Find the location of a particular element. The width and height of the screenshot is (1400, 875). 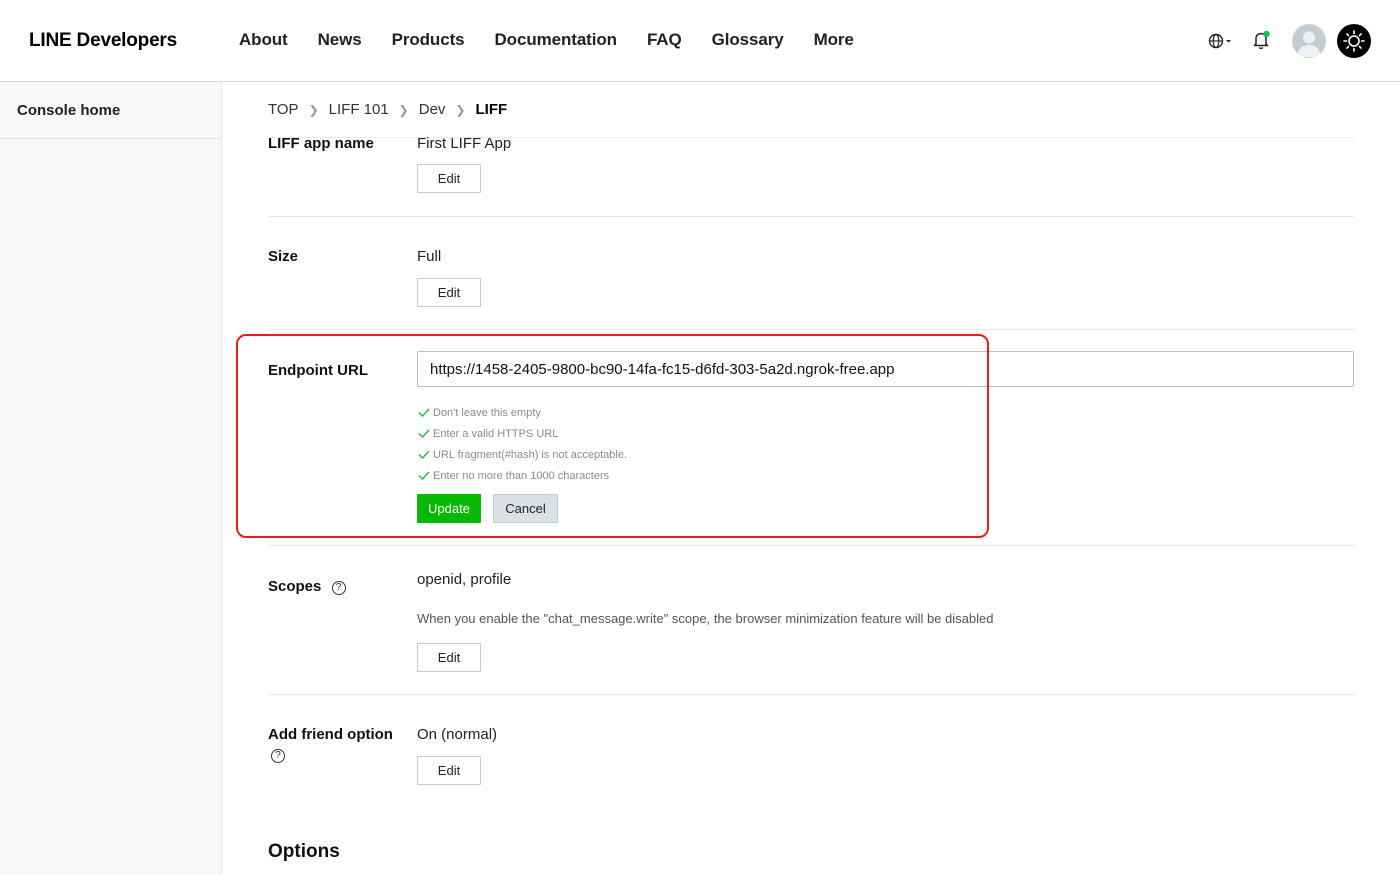

edit-app-name-button: Edit is located at coordinates (449, 178).